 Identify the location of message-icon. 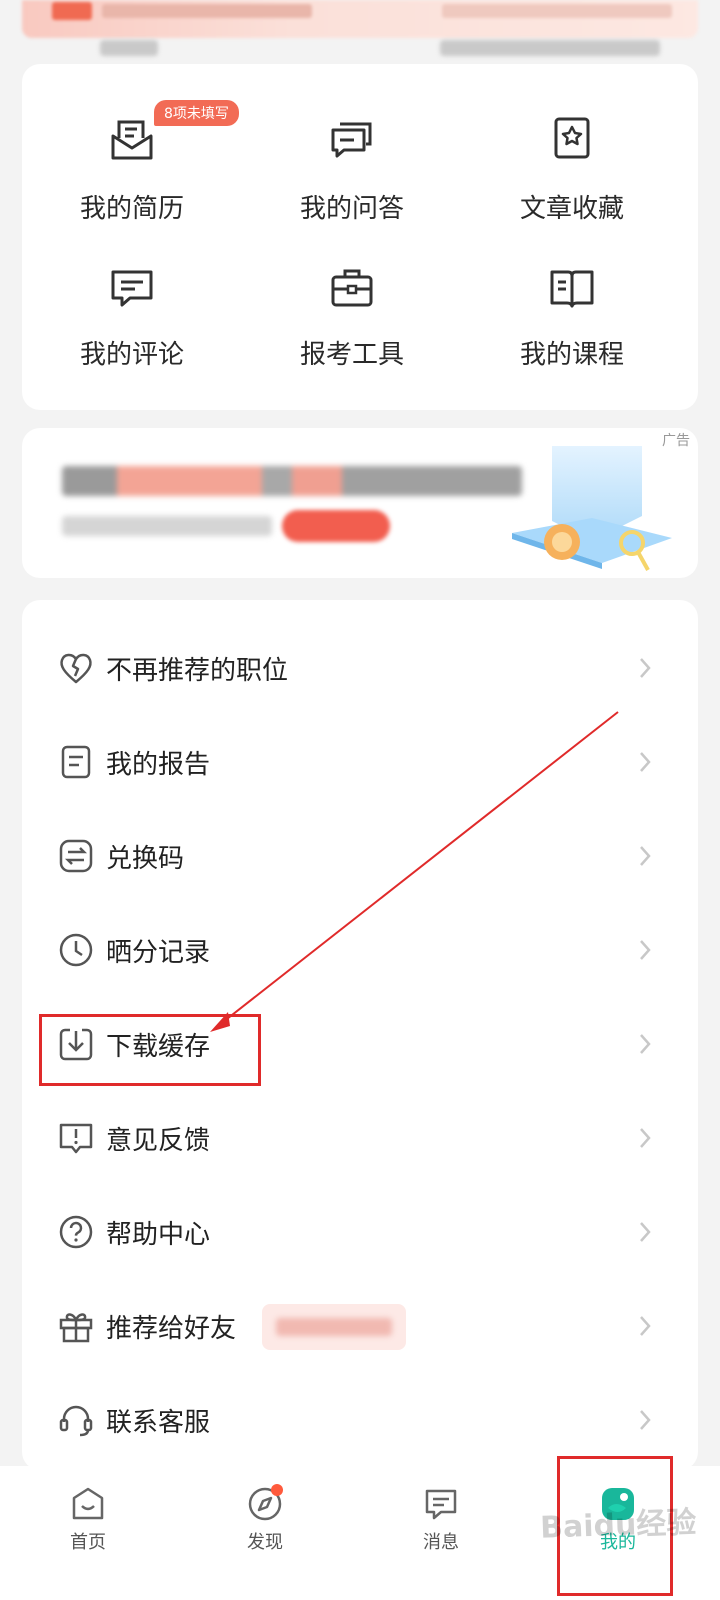
(441, 1504).